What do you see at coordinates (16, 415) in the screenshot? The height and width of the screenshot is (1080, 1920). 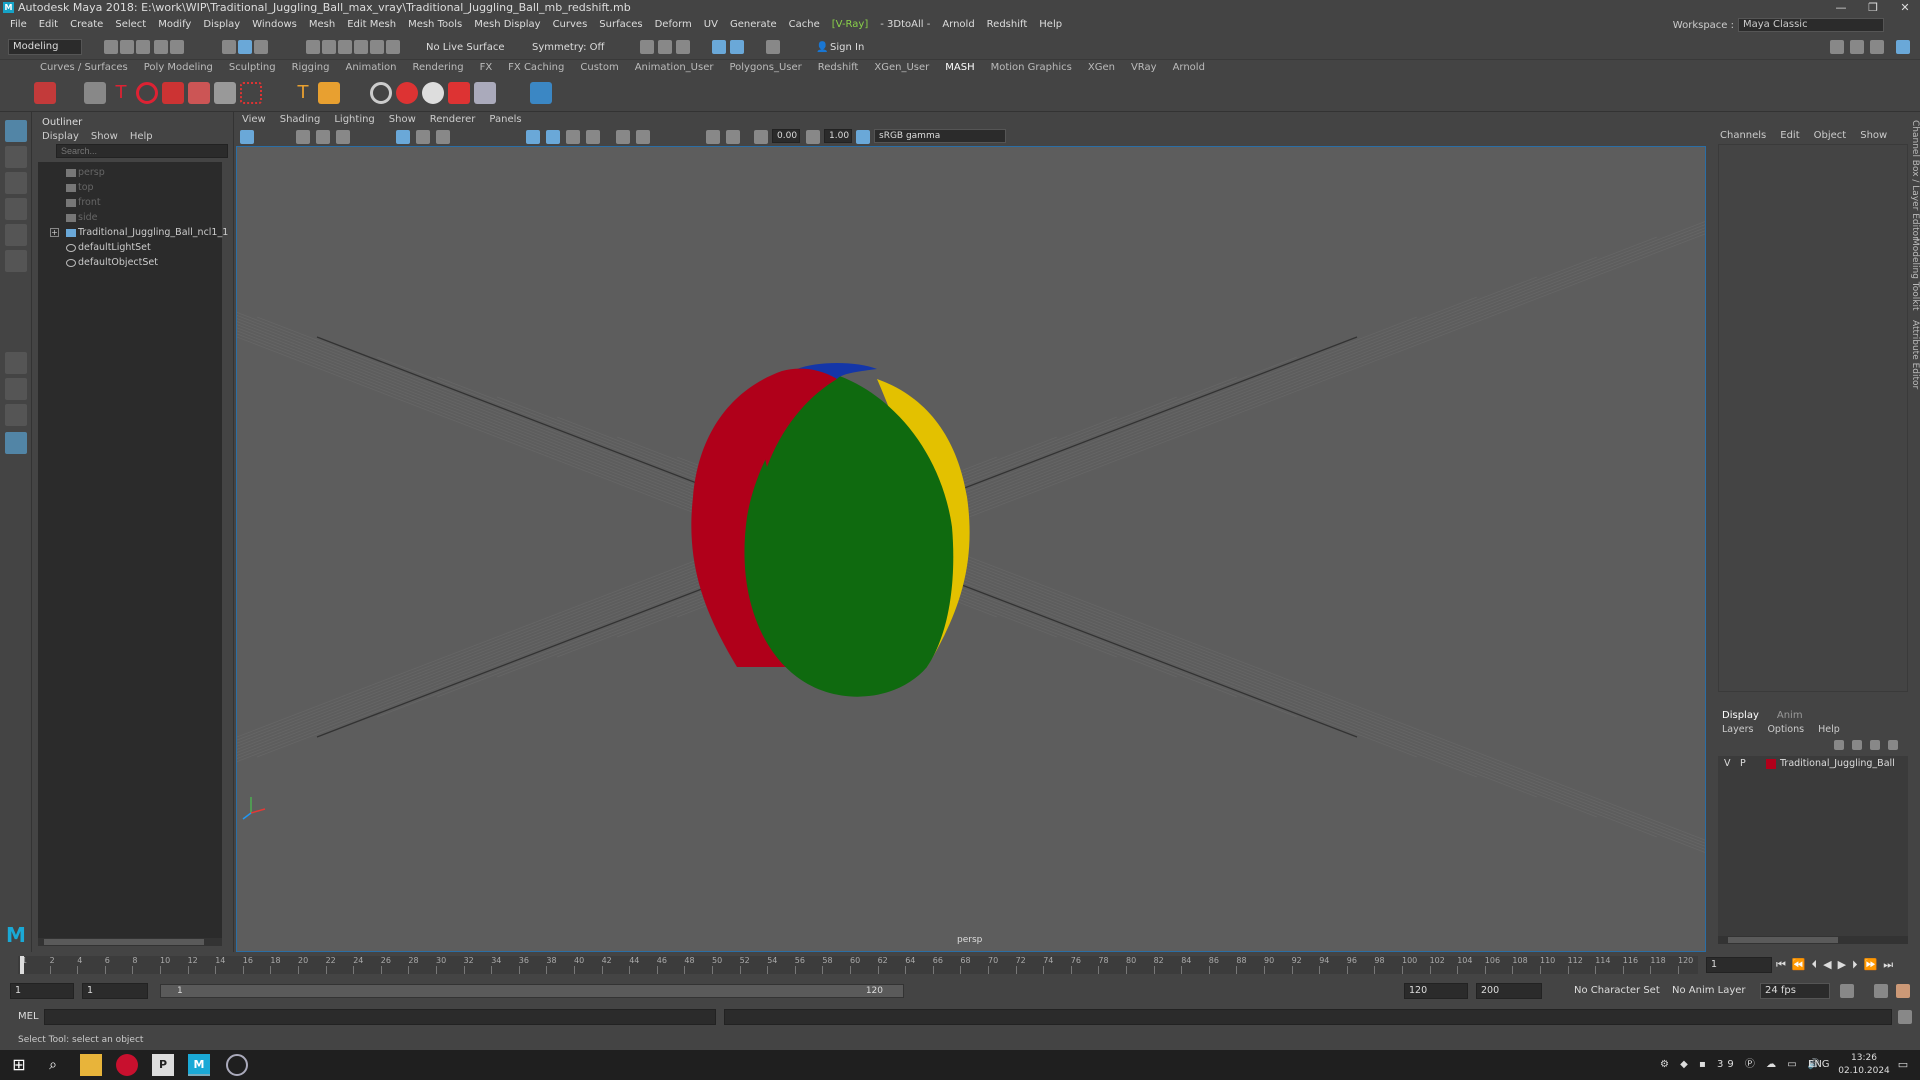 I see `two-view-icon` at bounding box center [16, 415].